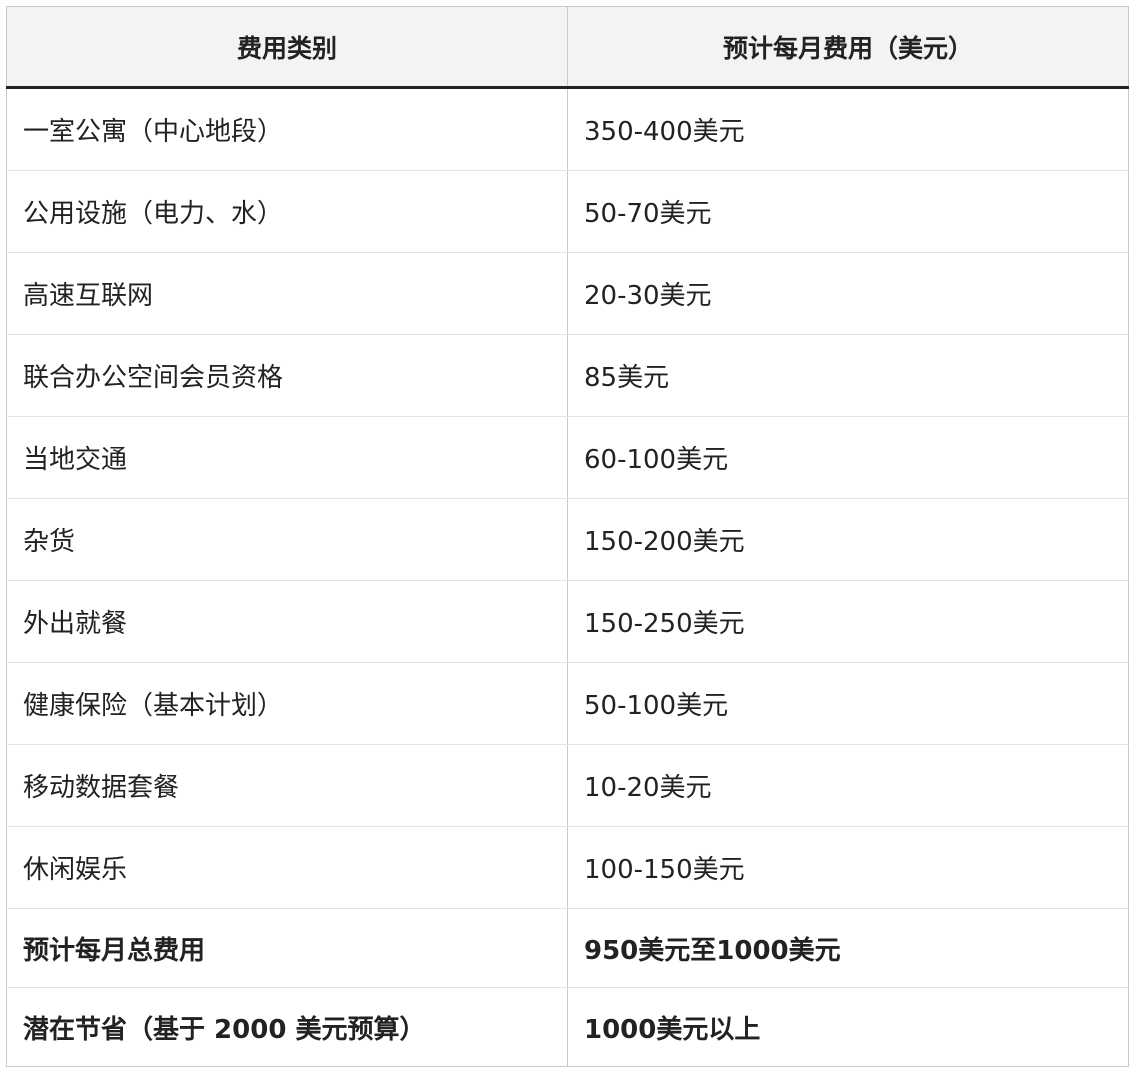 This screenshot has height=1075, width=1134. I want to click on total-row: 预计每月总费用 950美元至1000美元, so click(567, 948).